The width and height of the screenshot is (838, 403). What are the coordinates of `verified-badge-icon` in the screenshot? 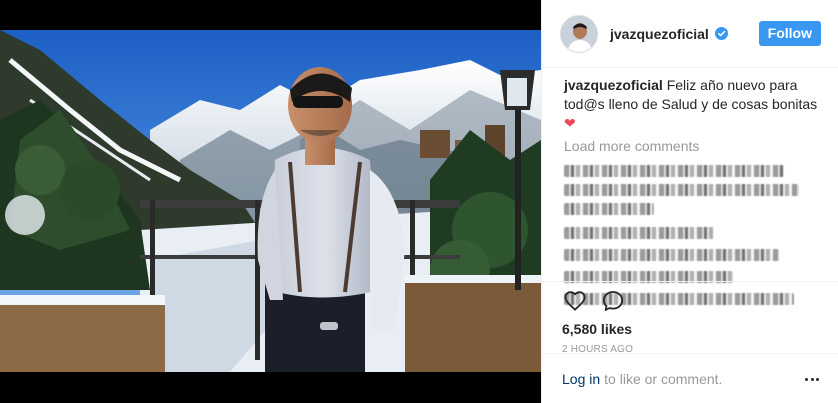 It's located at (721, 33).